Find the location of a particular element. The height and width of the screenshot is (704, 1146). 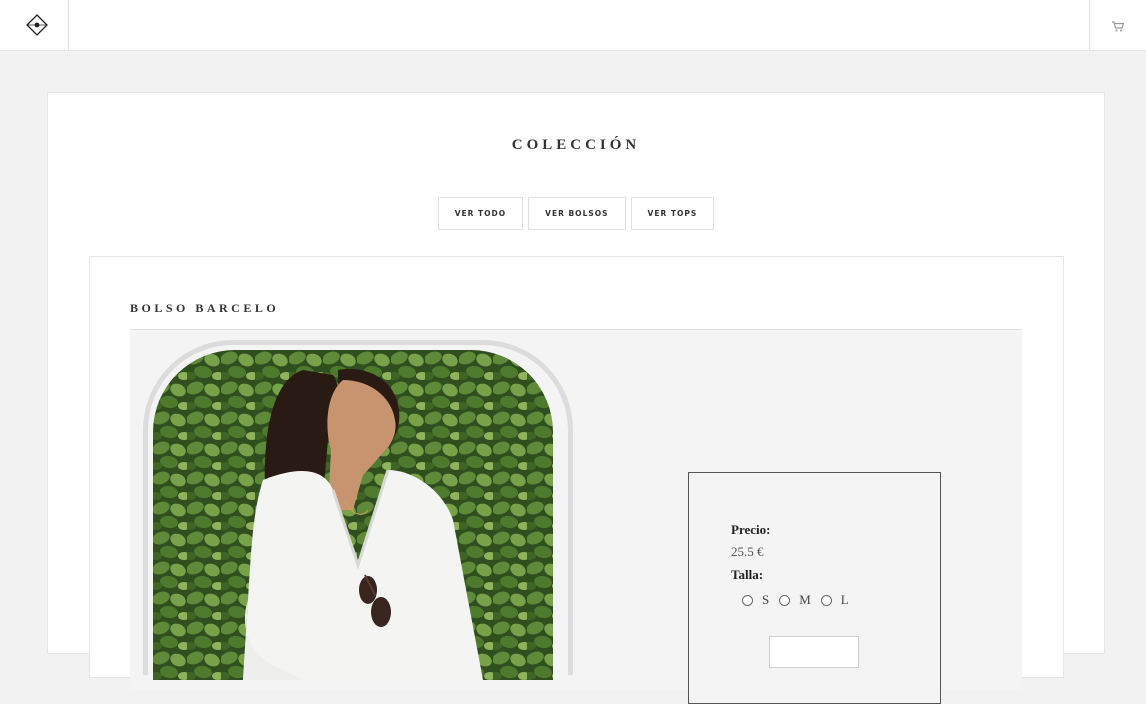

top-navbar is located at coordinates (573, 25).